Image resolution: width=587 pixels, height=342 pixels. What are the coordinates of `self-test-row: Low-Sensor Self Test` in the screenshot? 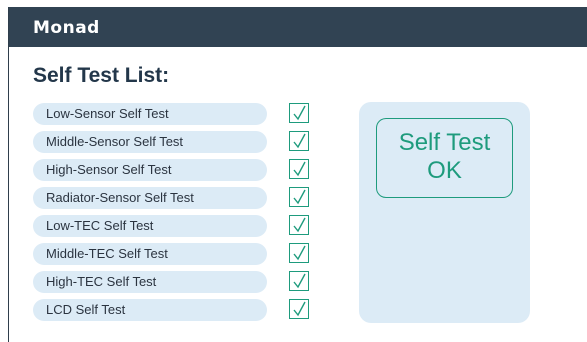 It's located at (173, 117).